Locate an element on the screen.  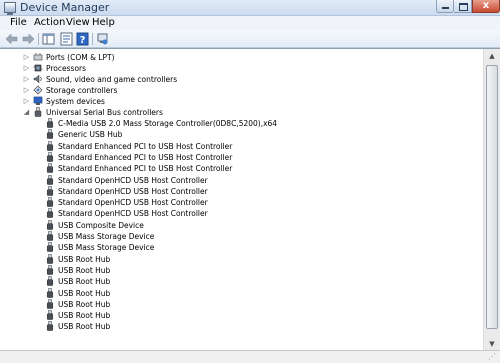
menu-file: File is located at coordinates (18, 23).